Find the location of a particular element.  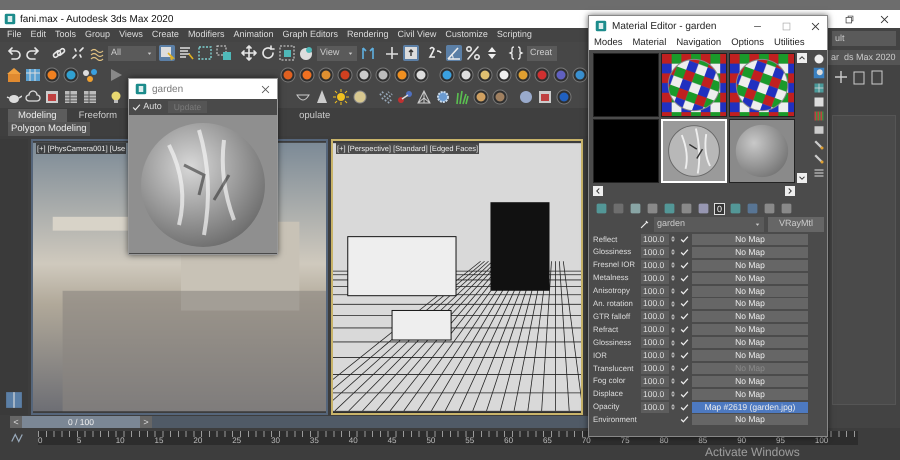

scroll-left-icon is located at coordinates (598, 191).